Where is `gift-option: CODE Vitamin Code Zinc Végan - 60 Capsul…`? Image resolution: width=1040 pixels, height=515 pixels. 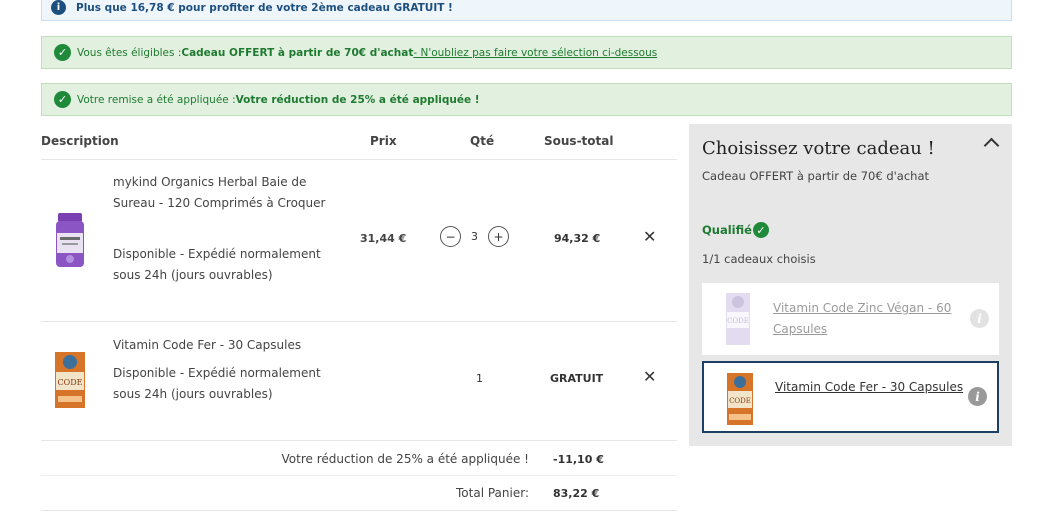
gift-option: CODE Vitamin Code Zinc Végan - 60 Capsul… is located at coordinates (850, 319).